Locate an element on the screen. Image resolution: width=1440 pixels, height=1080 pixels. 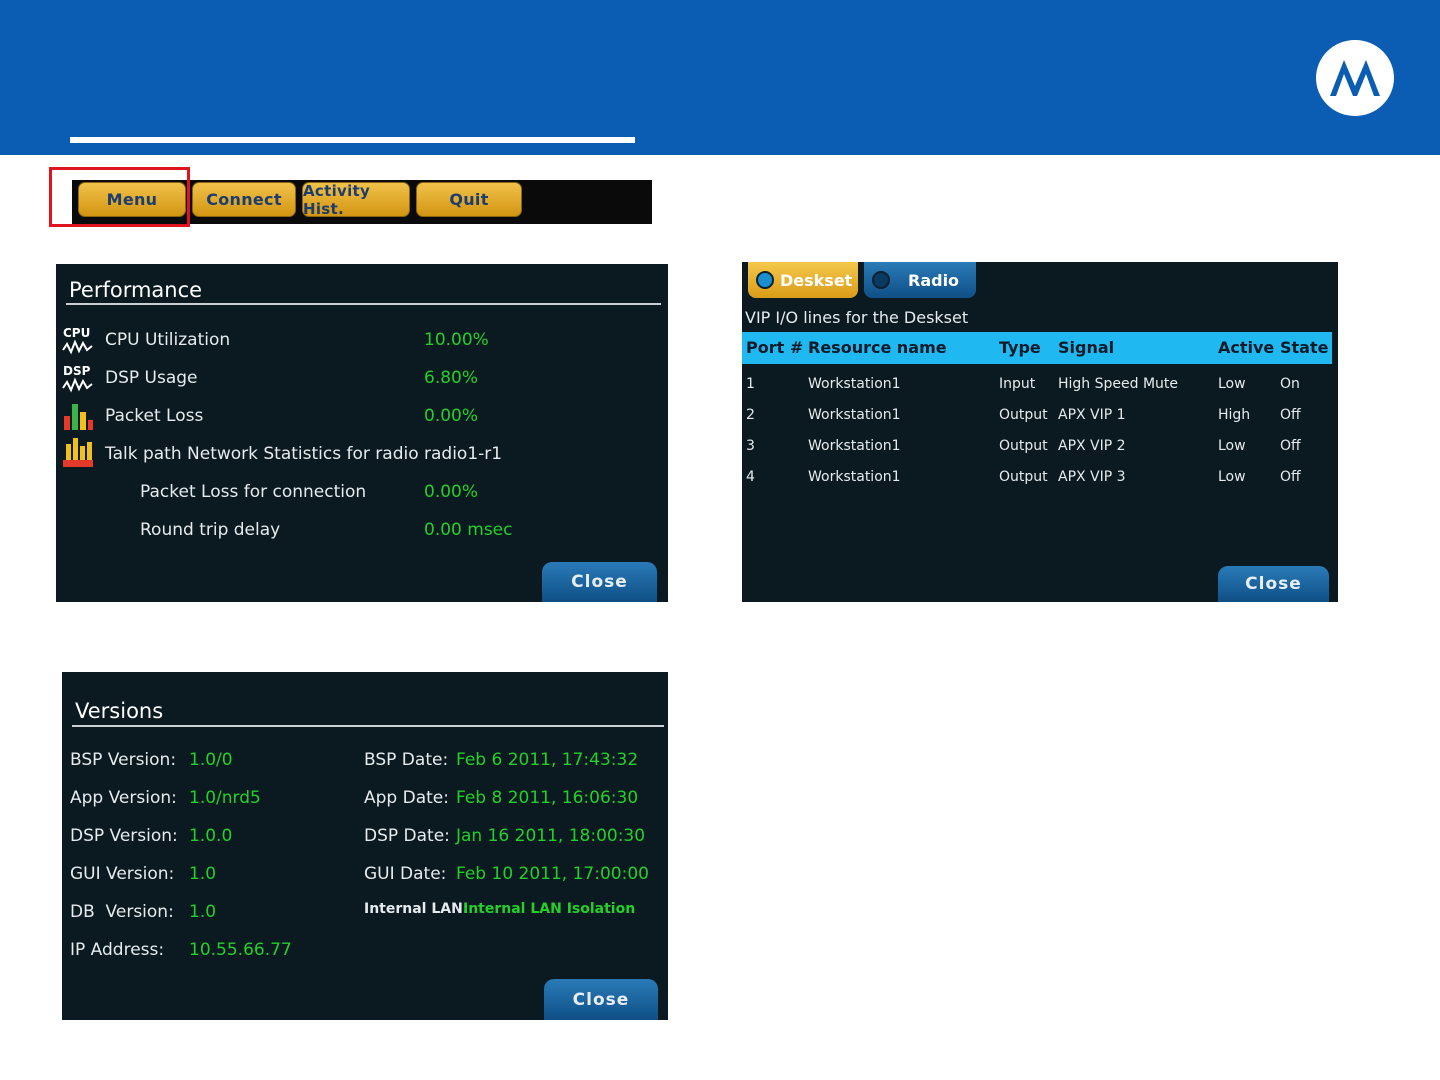
round-trip-delay-label: Round trip delay is located at coordinates (210, 530).